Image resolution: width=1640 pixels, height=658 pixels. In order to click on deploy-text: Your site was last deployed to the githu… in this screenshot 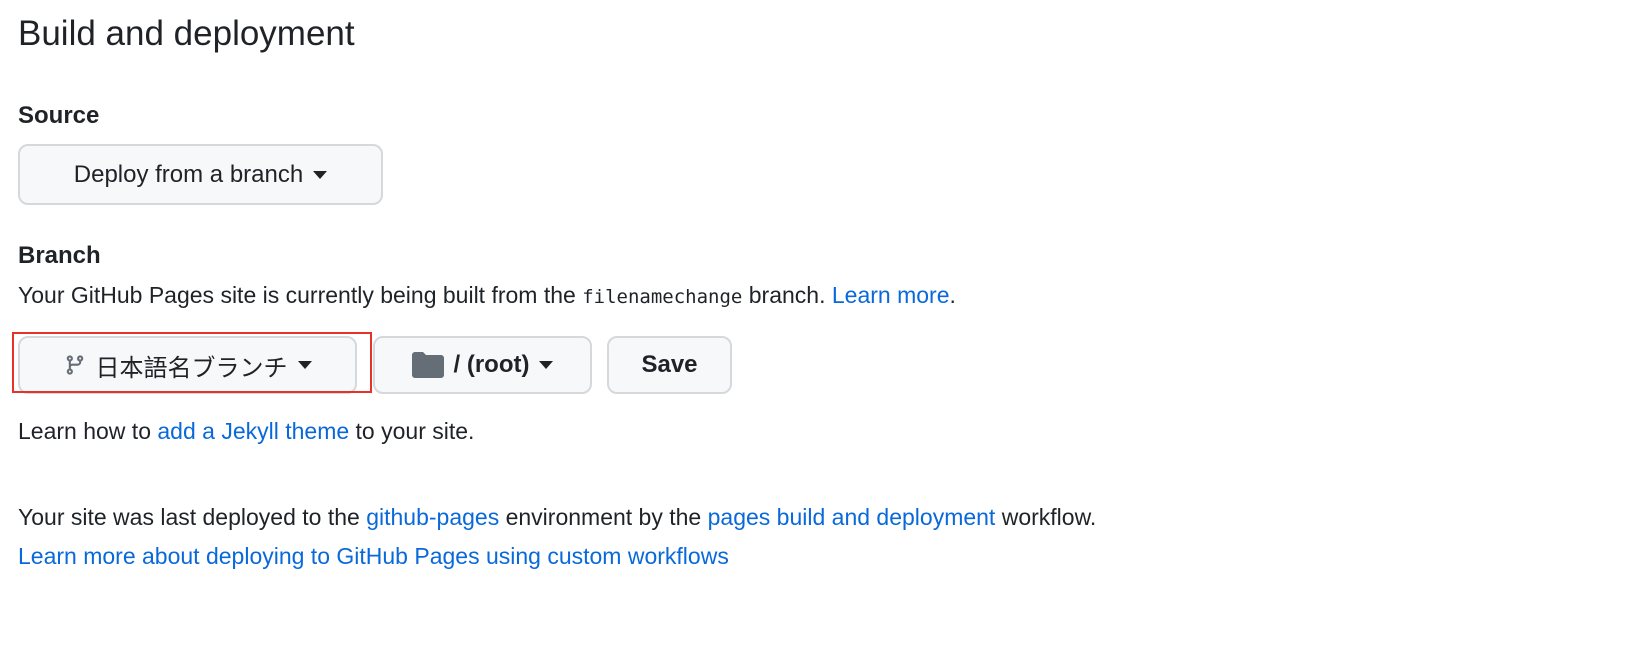, I will do `click(557, 517)`.